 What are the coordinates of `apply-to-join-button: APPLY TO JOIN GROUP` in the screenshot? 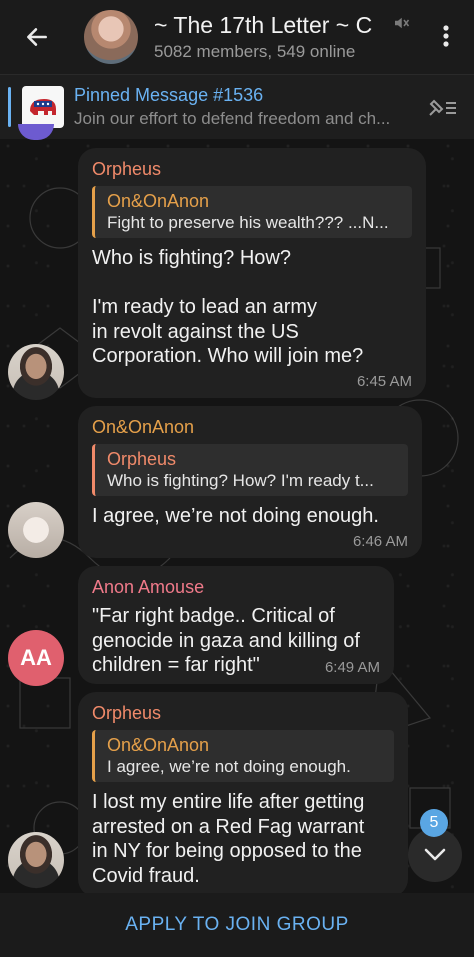 It's located at (237, 925).